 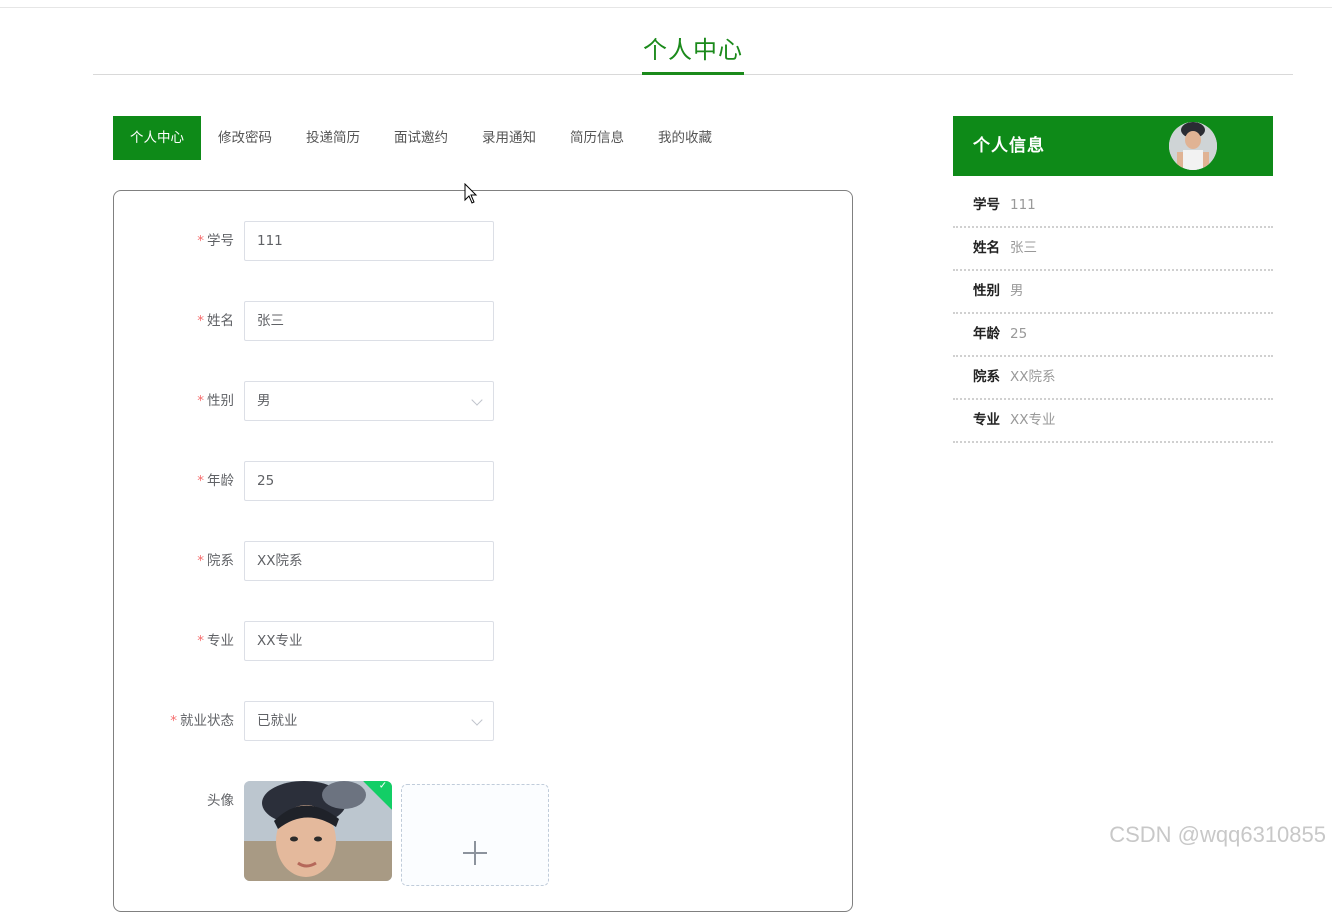 I want to click on info-card-list: 学号 111 姓名 张三 性别男 年龄 25 院系 XX院系 专业 XX专业, so click(x=1113, y=314).